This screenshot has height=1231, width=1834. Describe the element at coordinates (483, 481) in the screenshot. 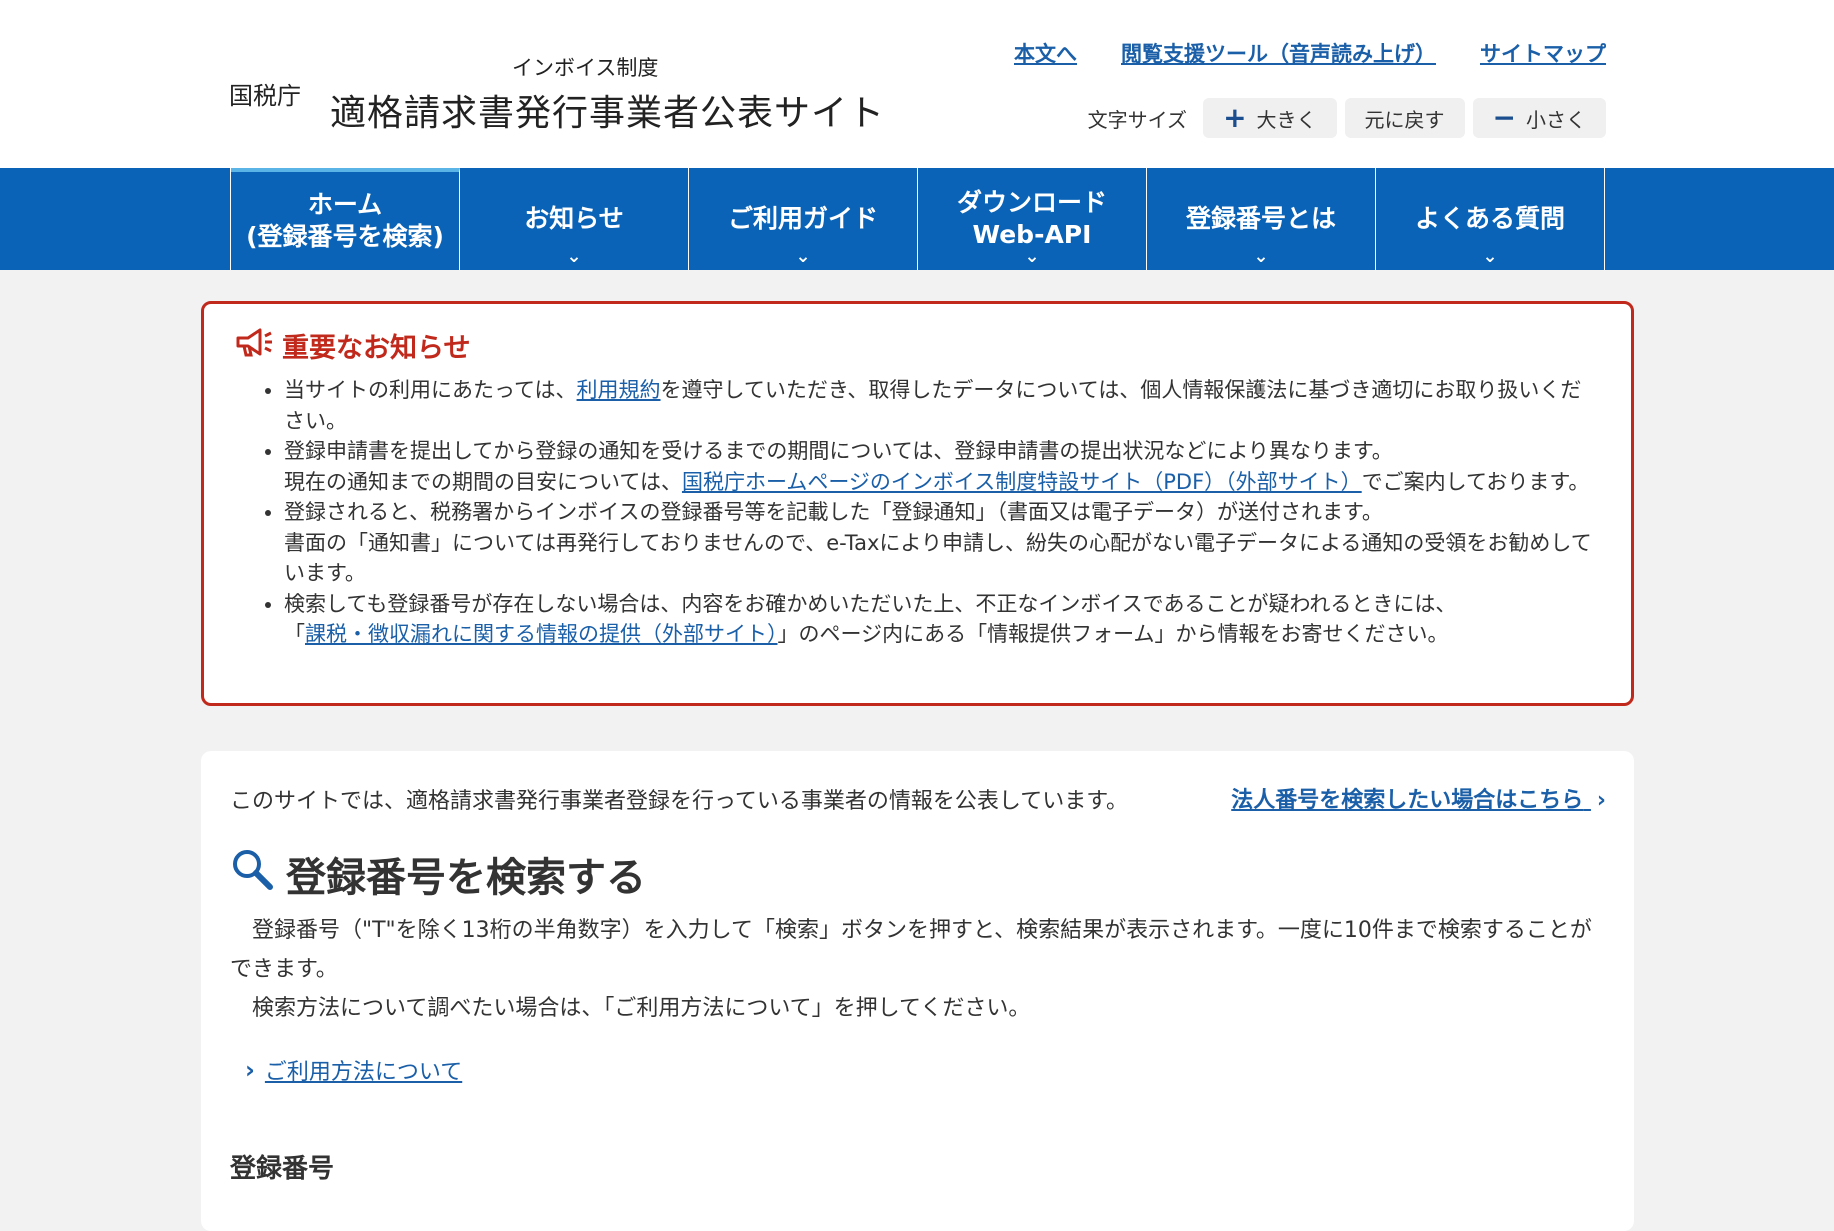

I see `notice-text: 現在の通知までの期間の目安については、` at that location.